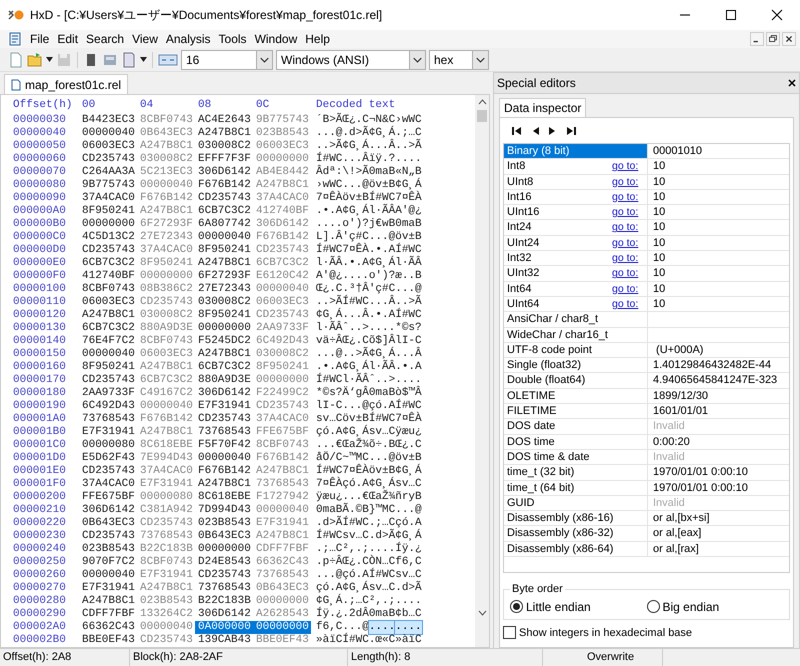  Describe the element at coordinates (773, 39) in the screenshot. I see `restore-icon` at that location.